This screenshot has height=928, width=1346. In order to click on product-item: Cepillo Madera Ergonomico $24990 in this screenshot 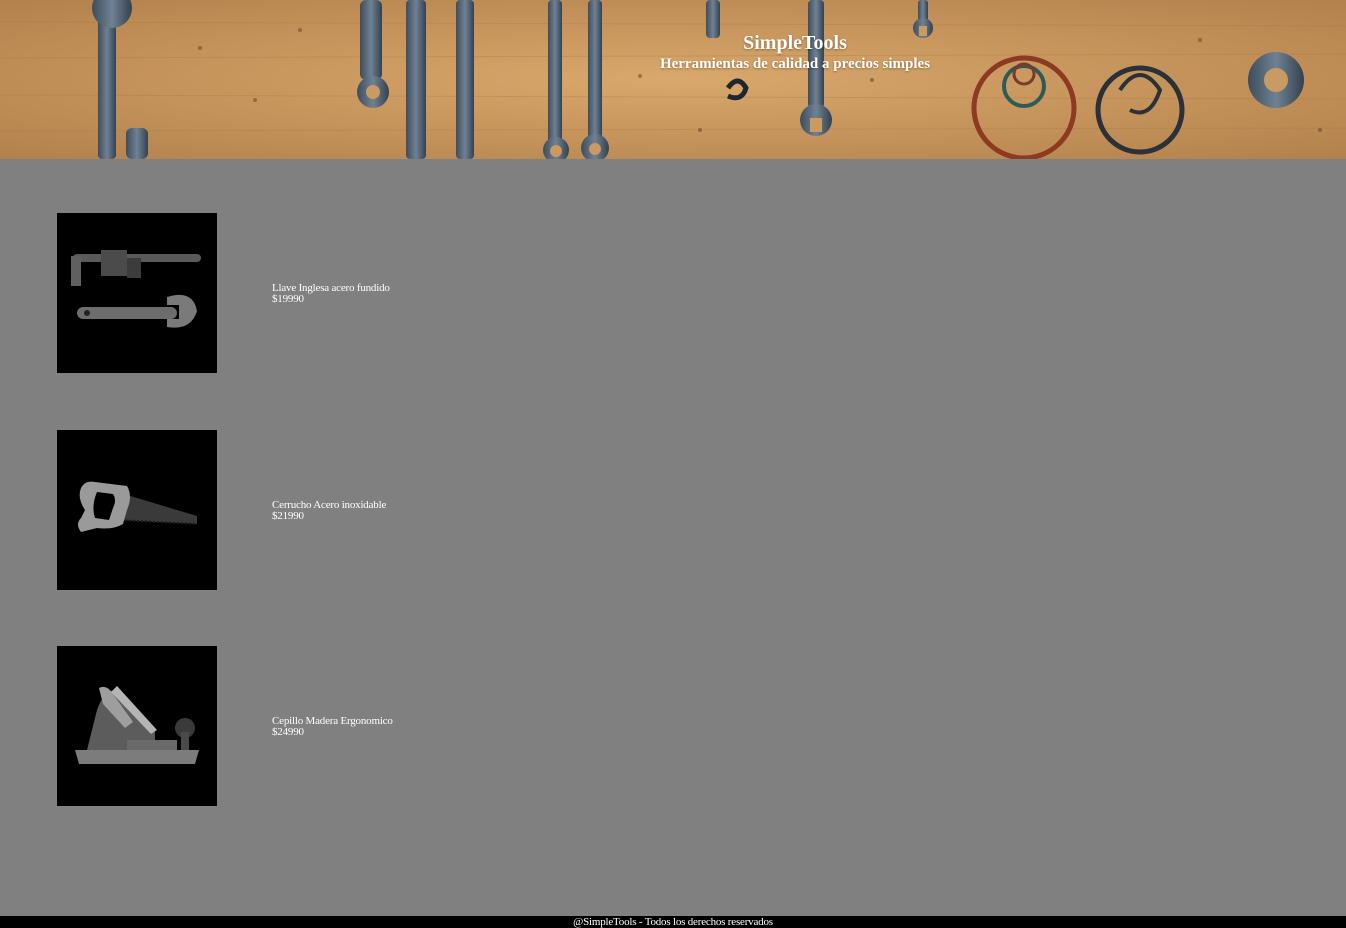, I will do `click(357, 726)`.